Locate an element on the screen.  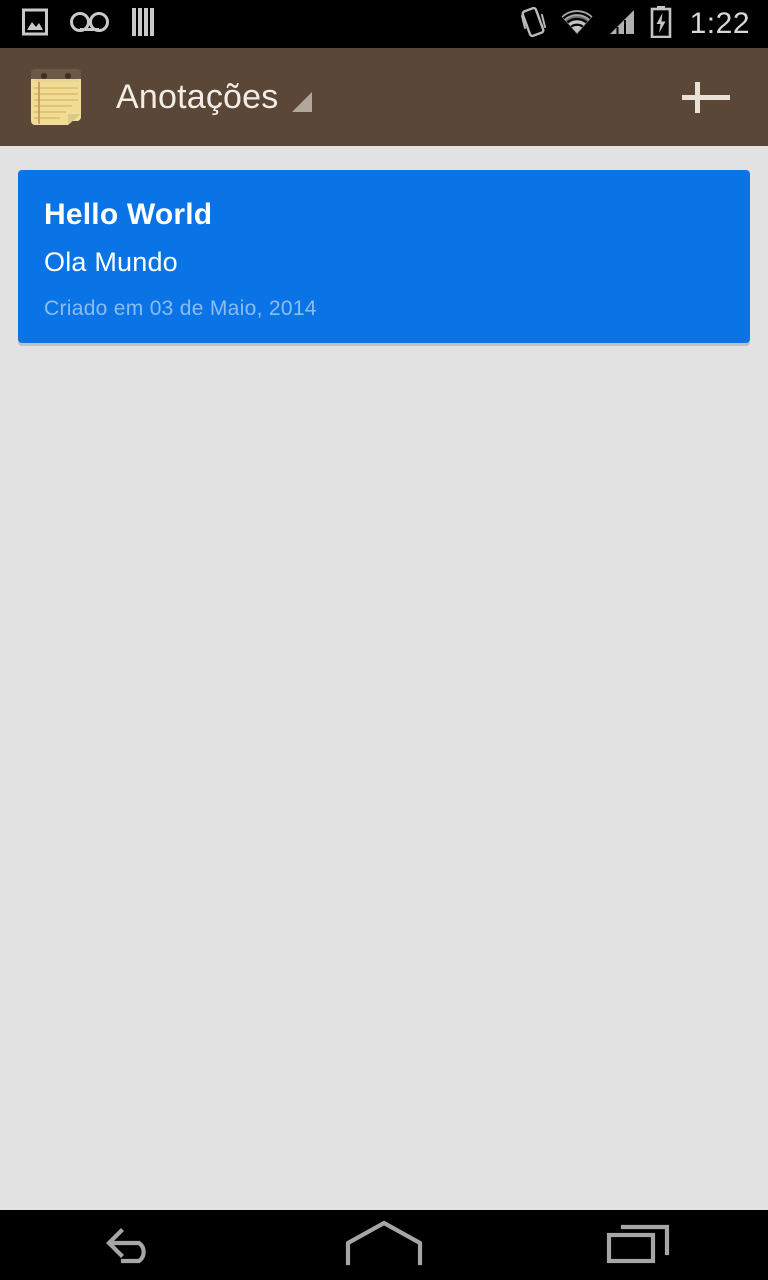
nav-back-button is located at coordinates (128, 1245).